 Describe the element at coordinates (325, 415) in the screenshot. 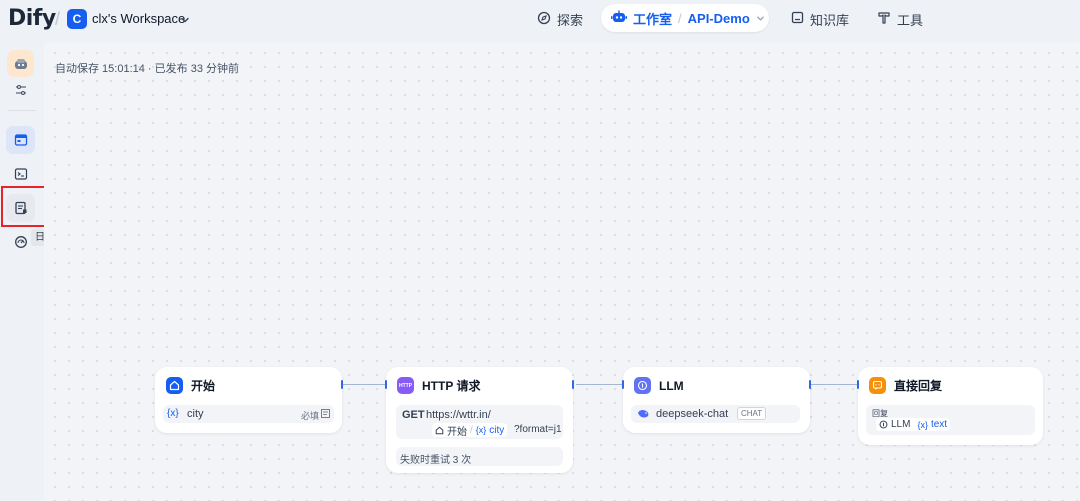

I see `text-input-icon` at that location.